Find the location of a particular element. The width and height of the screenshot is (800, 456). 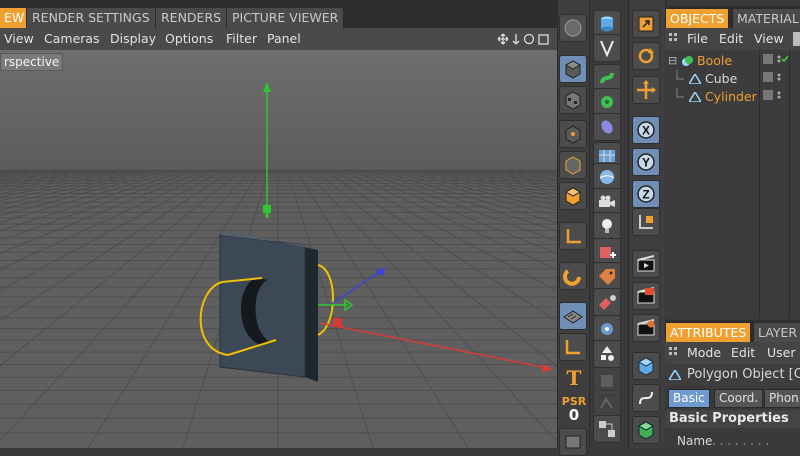

sky-icon is located at coordinates (607, 177).